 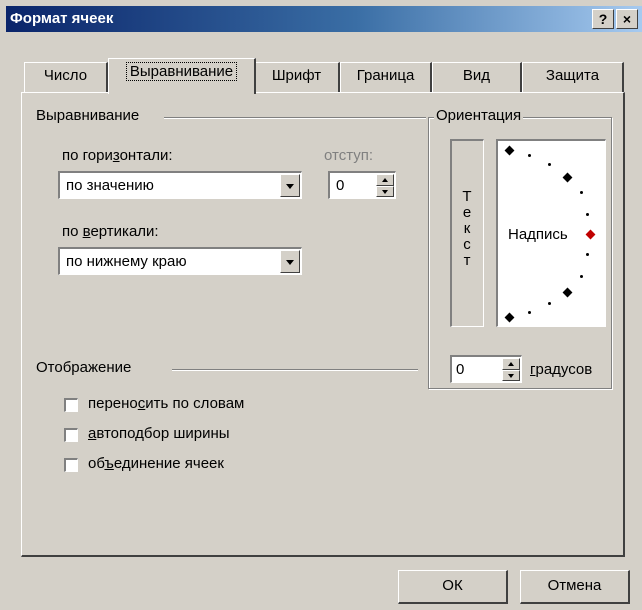 I want to click on autofit-checkbox, so click(x=71, y=435).